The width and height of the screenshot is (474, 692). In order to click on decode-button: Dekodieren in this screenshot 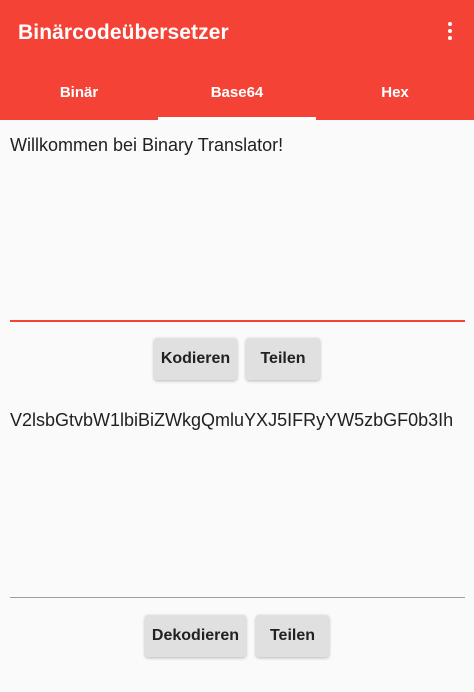, I will do `click(195, 636)`.